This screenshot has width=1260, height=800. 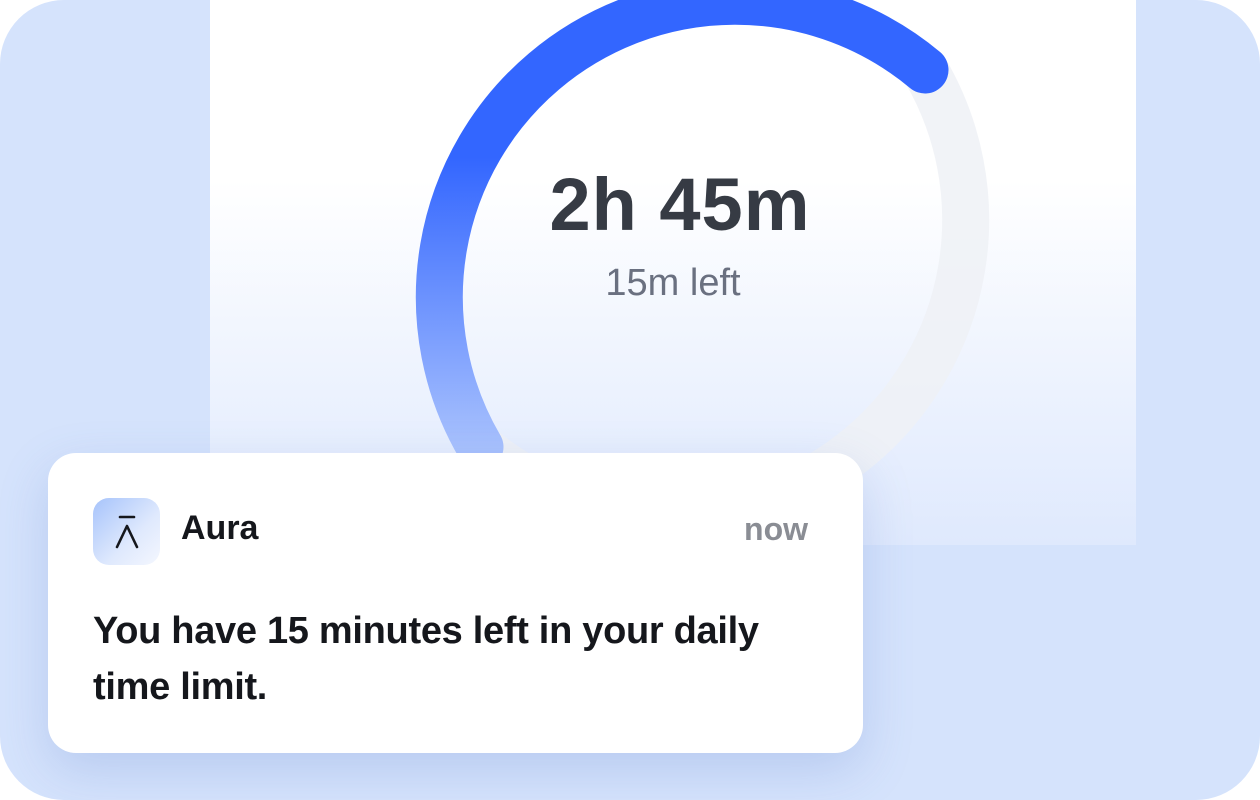 What do you see at coordinates (776, 529) in the screenshot?
I see `notification-timestamp: now` at bounding box center [776, 529].